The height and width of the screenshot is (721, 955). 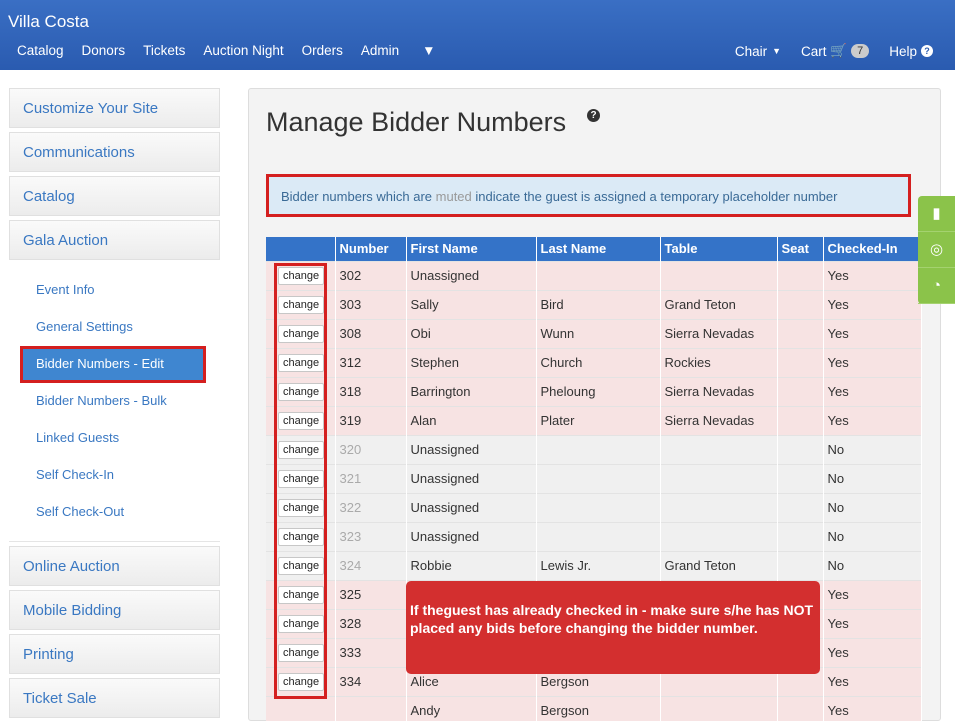 What do you see at coordinates (936, 286) in the screenshot?
I see `rss-icon: ◔` at bounding box center [936, 286].